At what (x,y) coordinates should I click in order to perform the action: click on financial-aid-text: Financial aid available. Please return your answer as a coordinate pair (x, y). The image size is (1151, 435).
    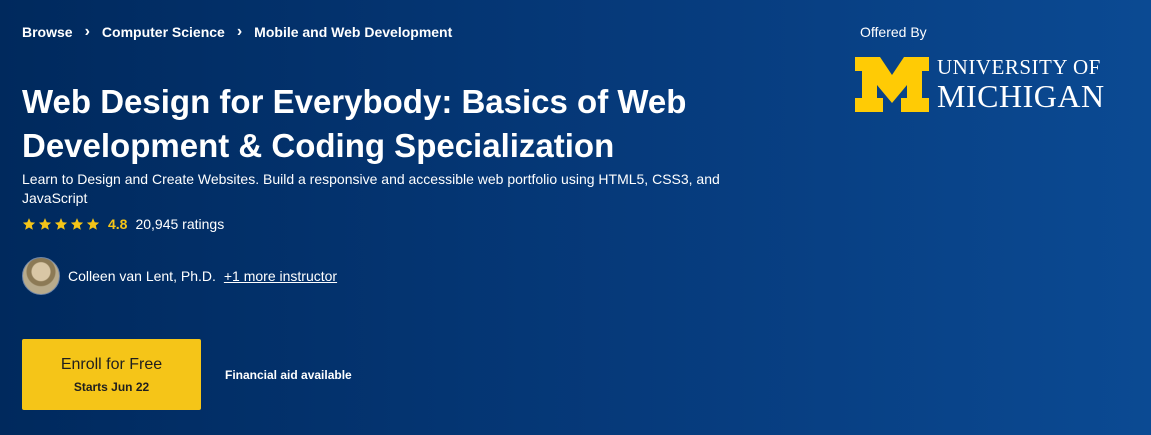
    Looking at the image, I should click on (288, 375).